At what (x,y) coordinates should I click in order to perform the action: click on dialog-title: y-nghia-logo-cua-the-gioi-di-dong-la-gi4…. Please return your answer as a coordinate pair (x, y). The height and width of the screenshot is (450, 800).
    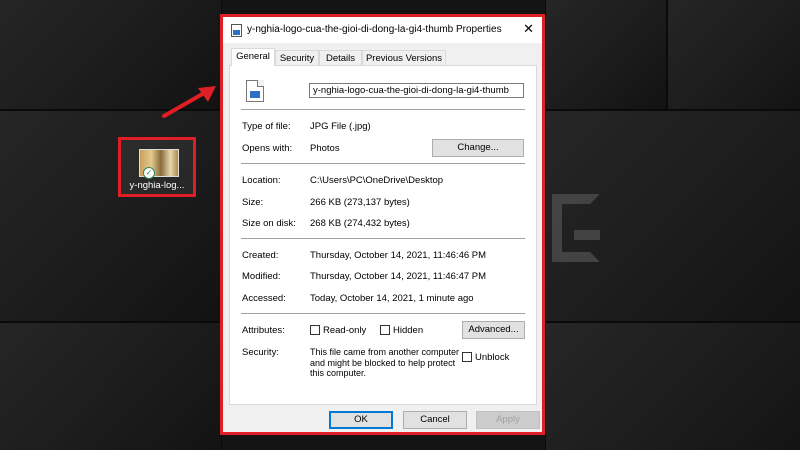
    Looking at the image, I should click on (374, 29).